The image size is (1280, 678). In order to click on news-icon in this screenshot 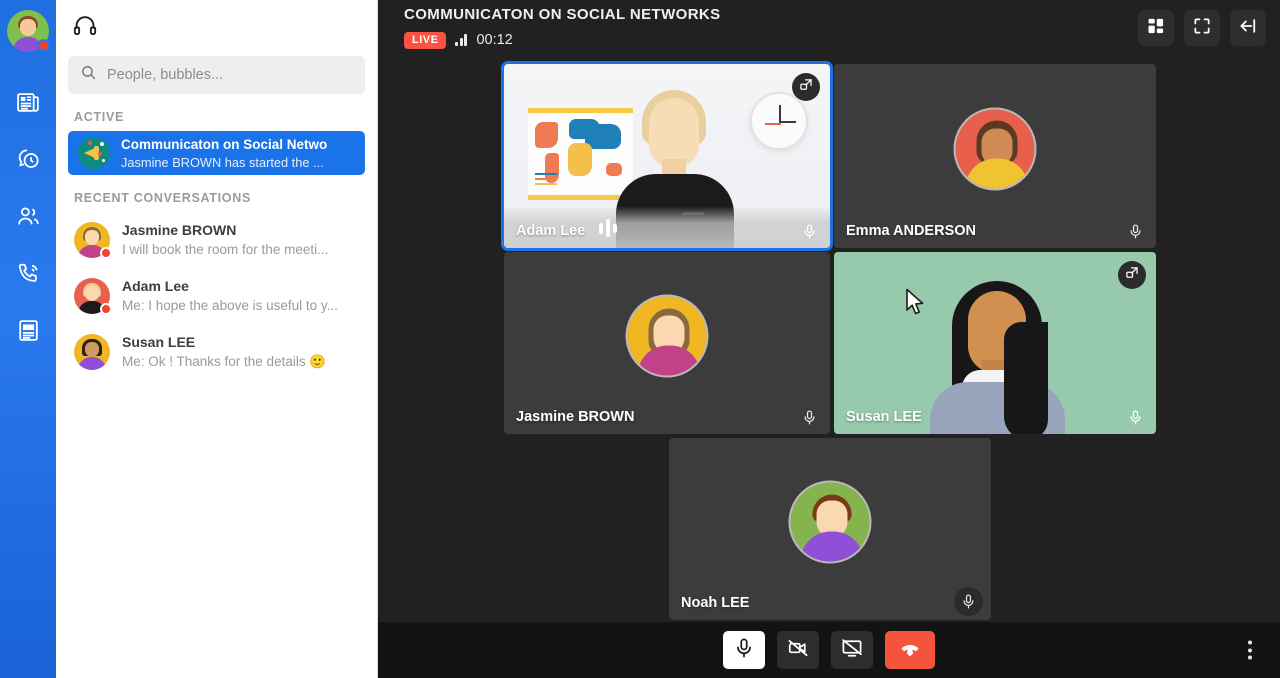, I will do `click(28, 102)`.